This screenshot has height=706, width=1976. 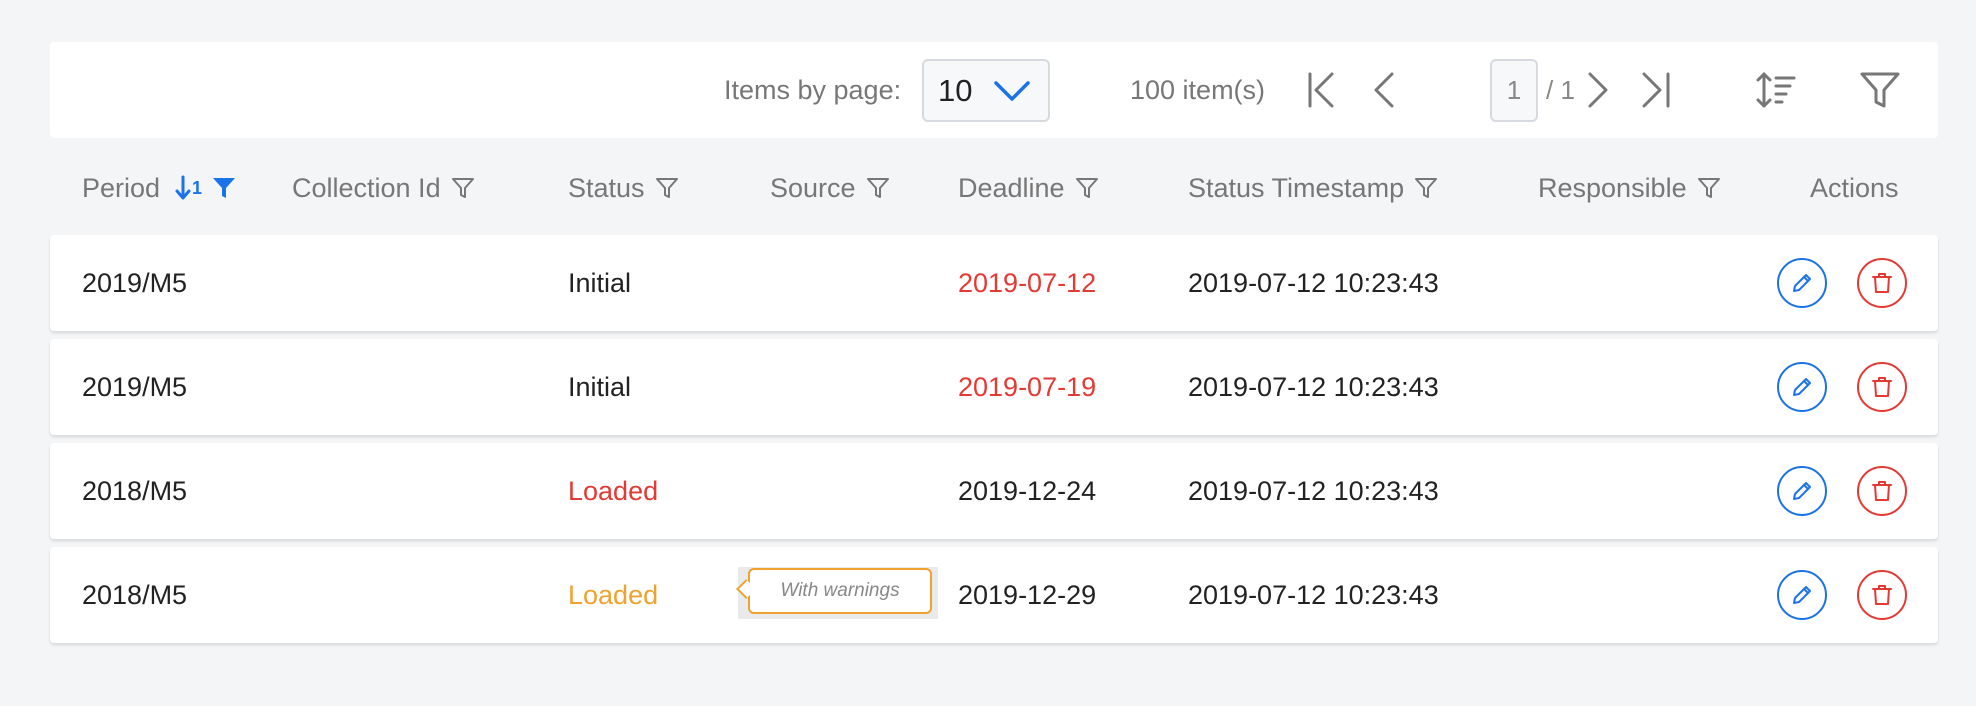 What do you see at coordinates (1324, 90) in the screenshot?
I see `first-page-icon` at bounding box center [1324, 90].